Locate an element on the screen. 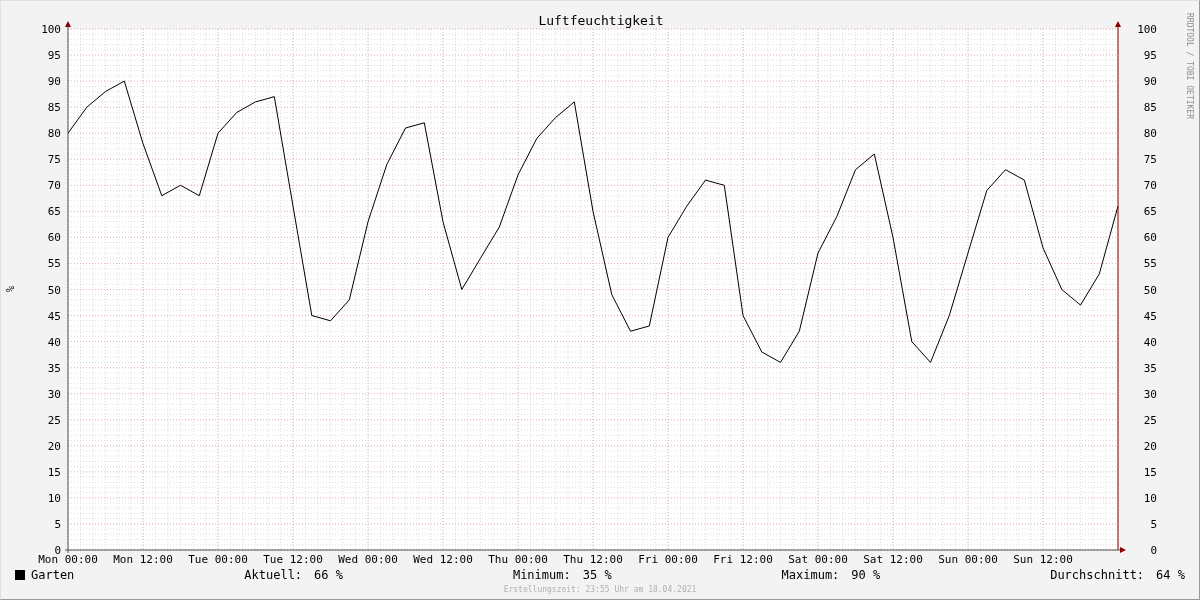  creation-time-text: Erstellungszeit: 23:55 Uhr am 18.04.2021 is located at coordinates (600, 590).